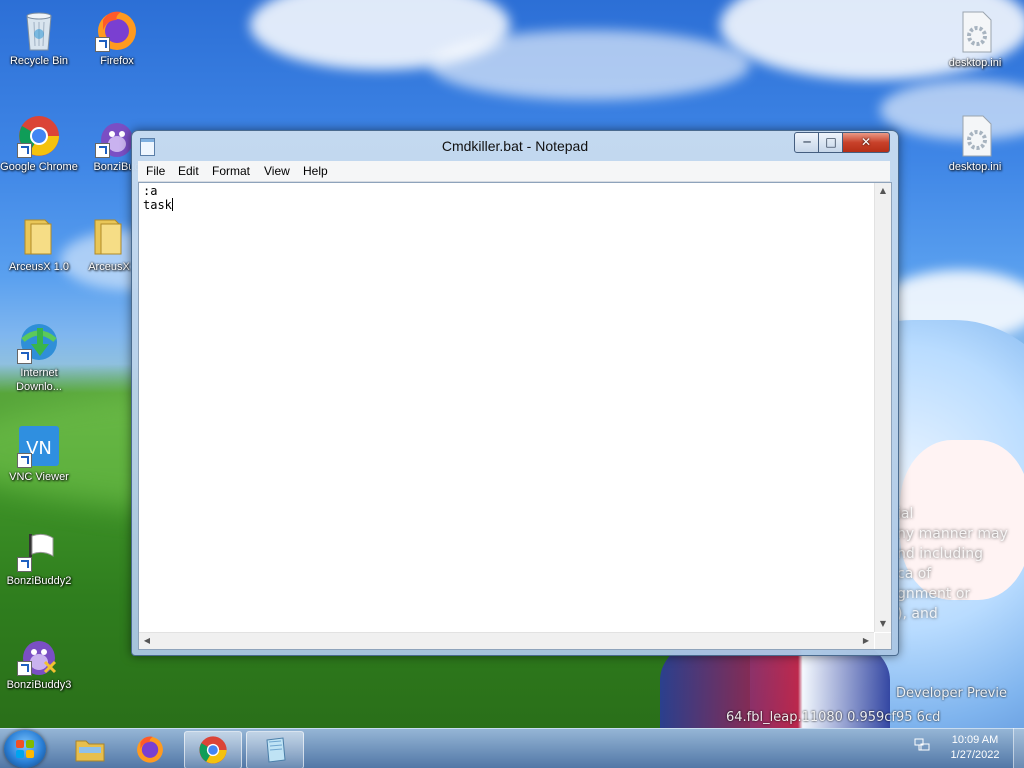  I want to click on internet-download-manager-icon, so click(39, 342).